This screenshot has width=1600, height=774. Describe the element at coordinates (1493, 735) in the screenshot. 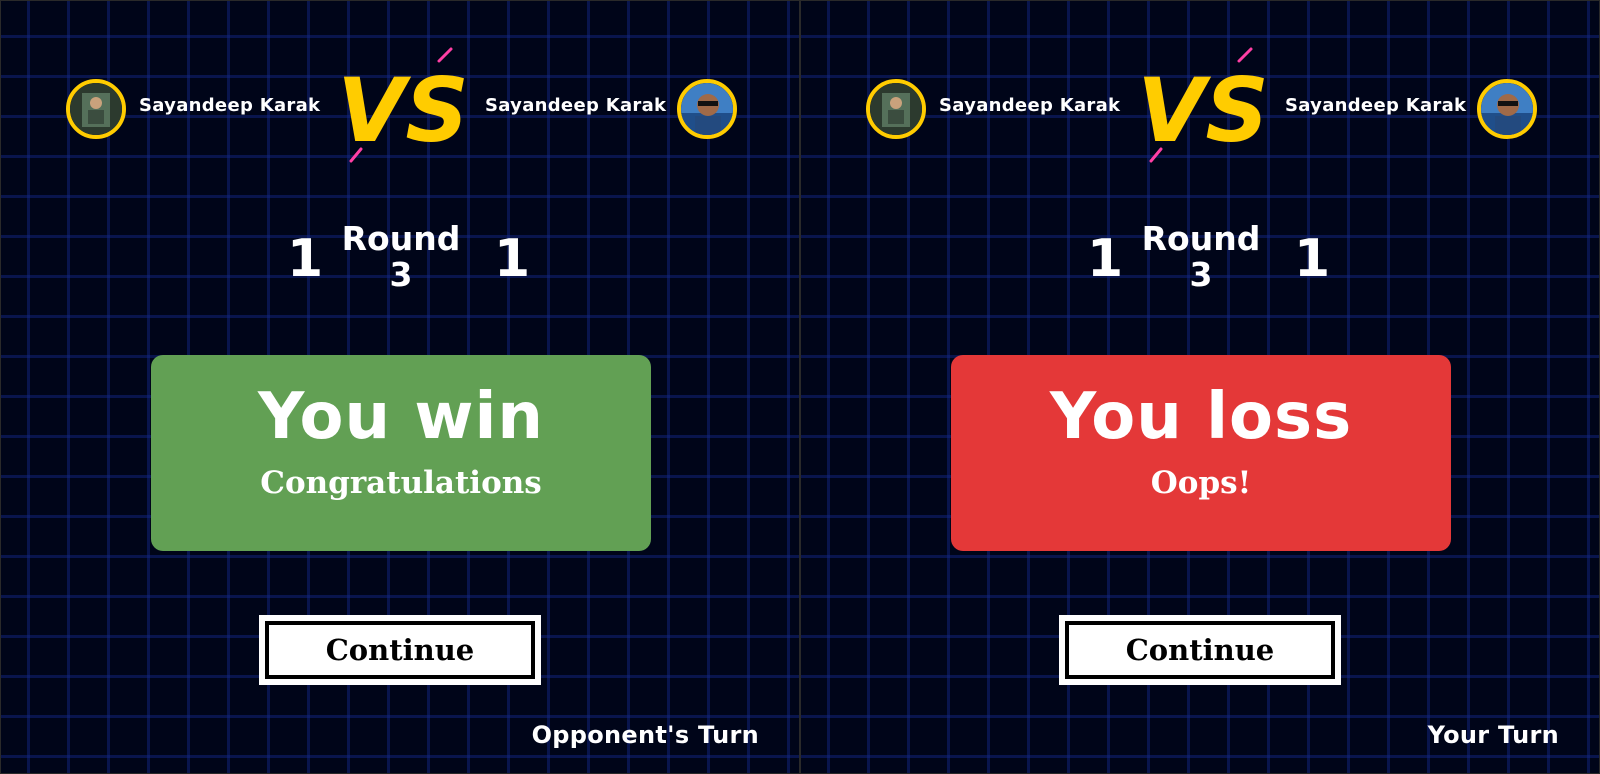

I see `turn-status: Your Turn` at that location.